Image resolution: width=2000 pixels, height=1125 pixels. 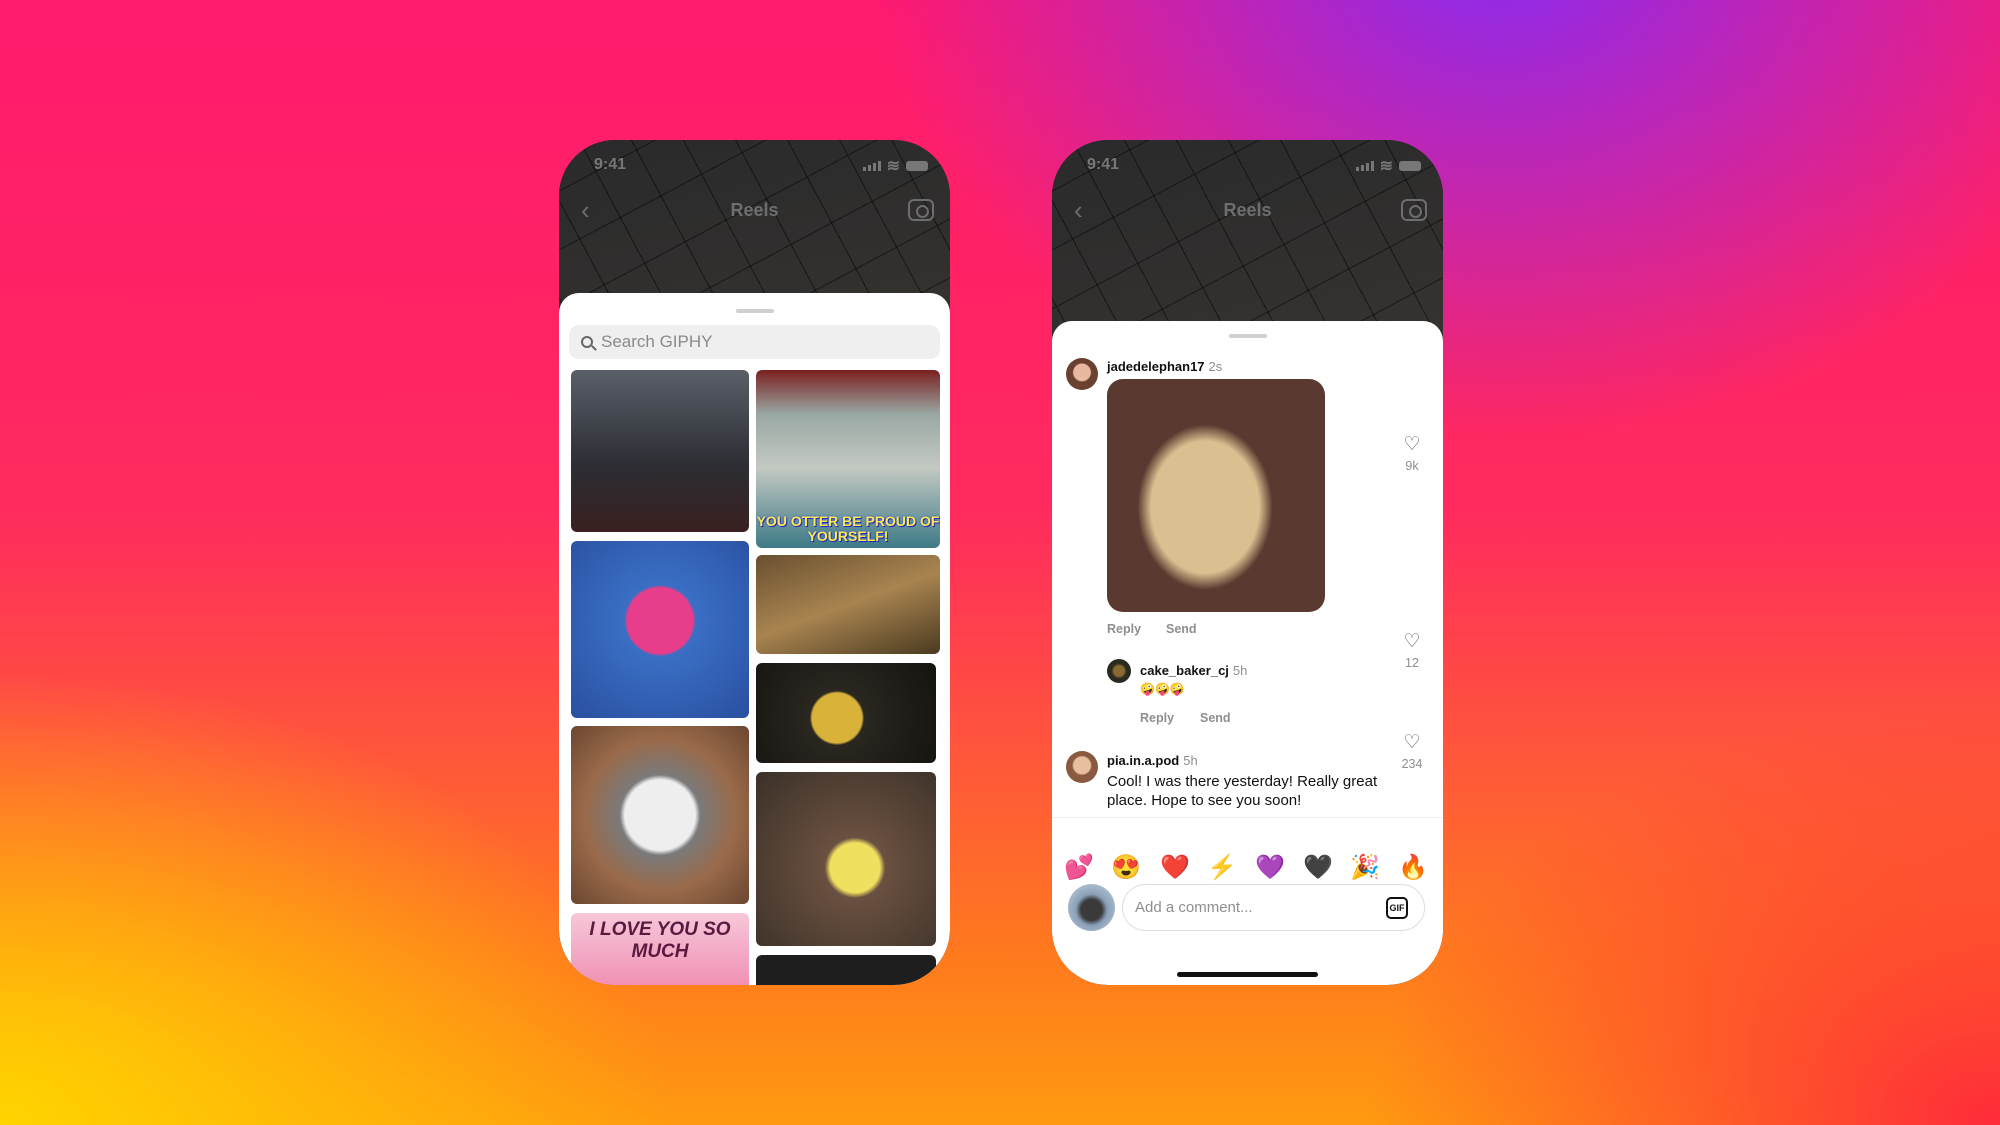 What do you see at coordinates (660, 949) in the screenshot?
I see `gif-love-donuts: I LOVE YOU SO MUCH` at bounding box center [660, 949].